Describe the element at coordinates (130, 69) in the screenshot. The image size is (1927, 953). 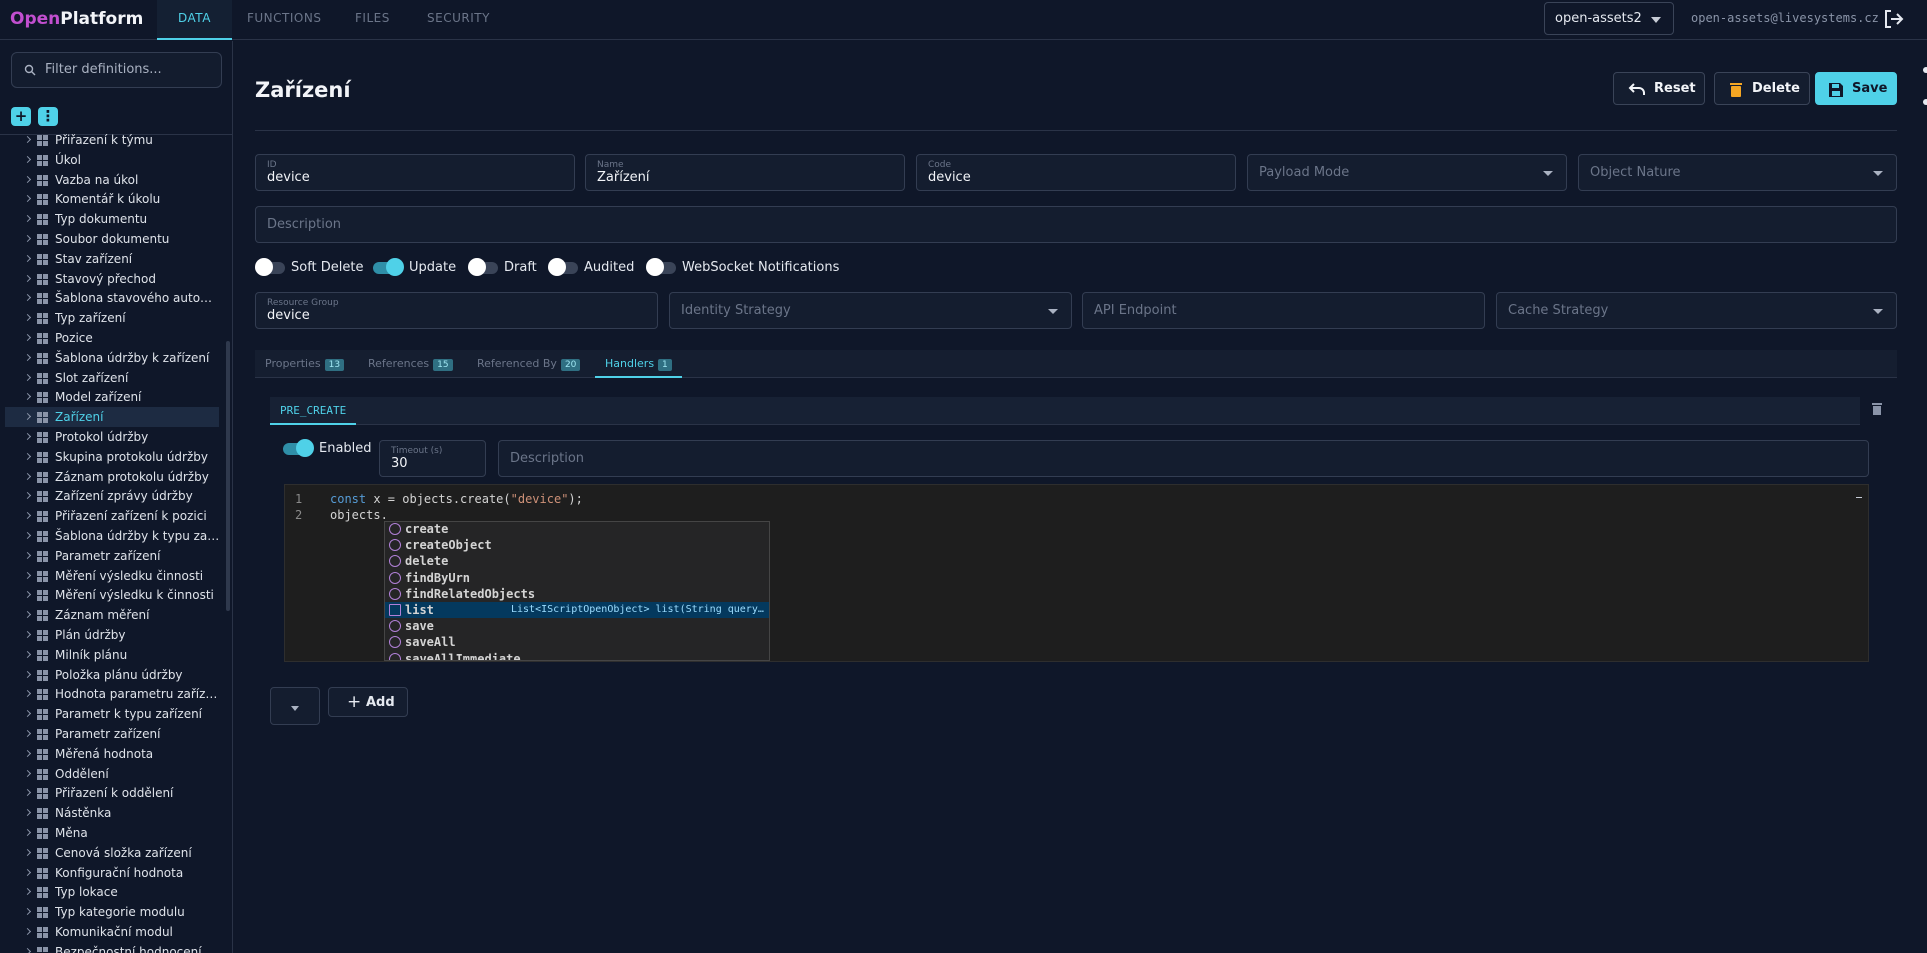
I see `filter-input` at that location.